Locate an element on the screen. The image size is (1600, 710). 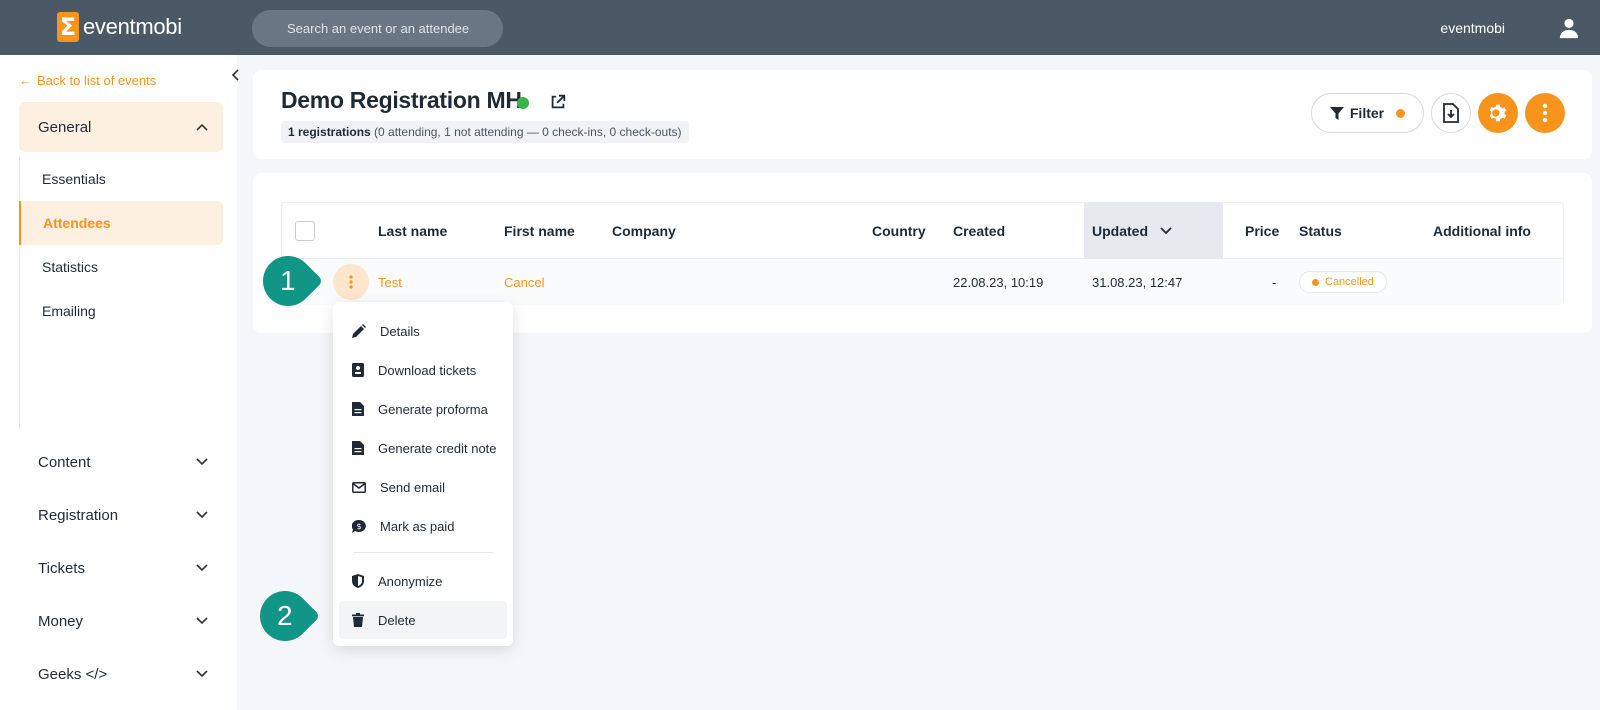
menu-divider is located at coordinates (423, 552).